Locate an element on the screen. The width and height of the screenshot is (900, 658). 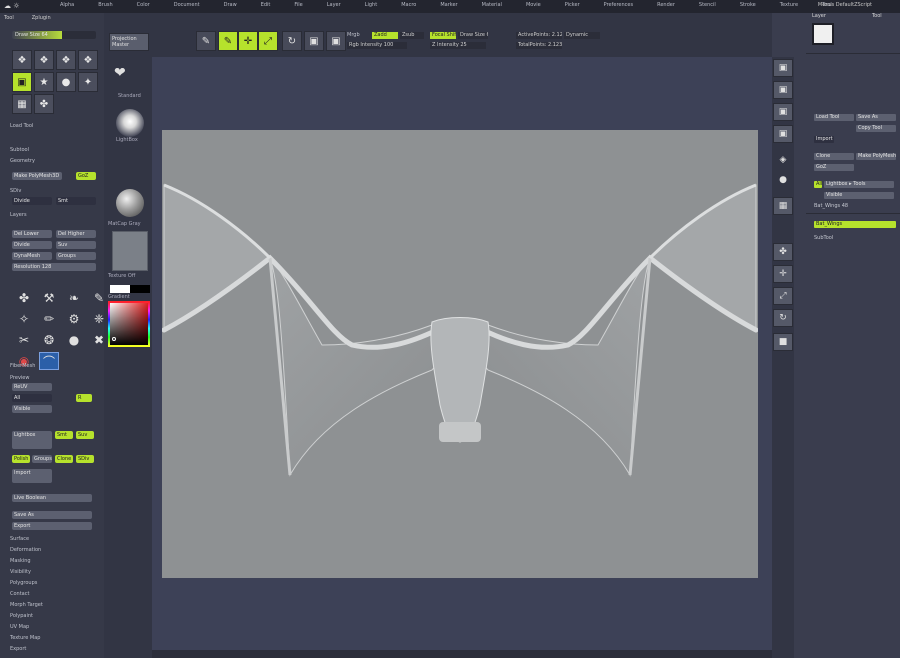
move-mode-icon: ✛ is located at coordinates (248, 41).